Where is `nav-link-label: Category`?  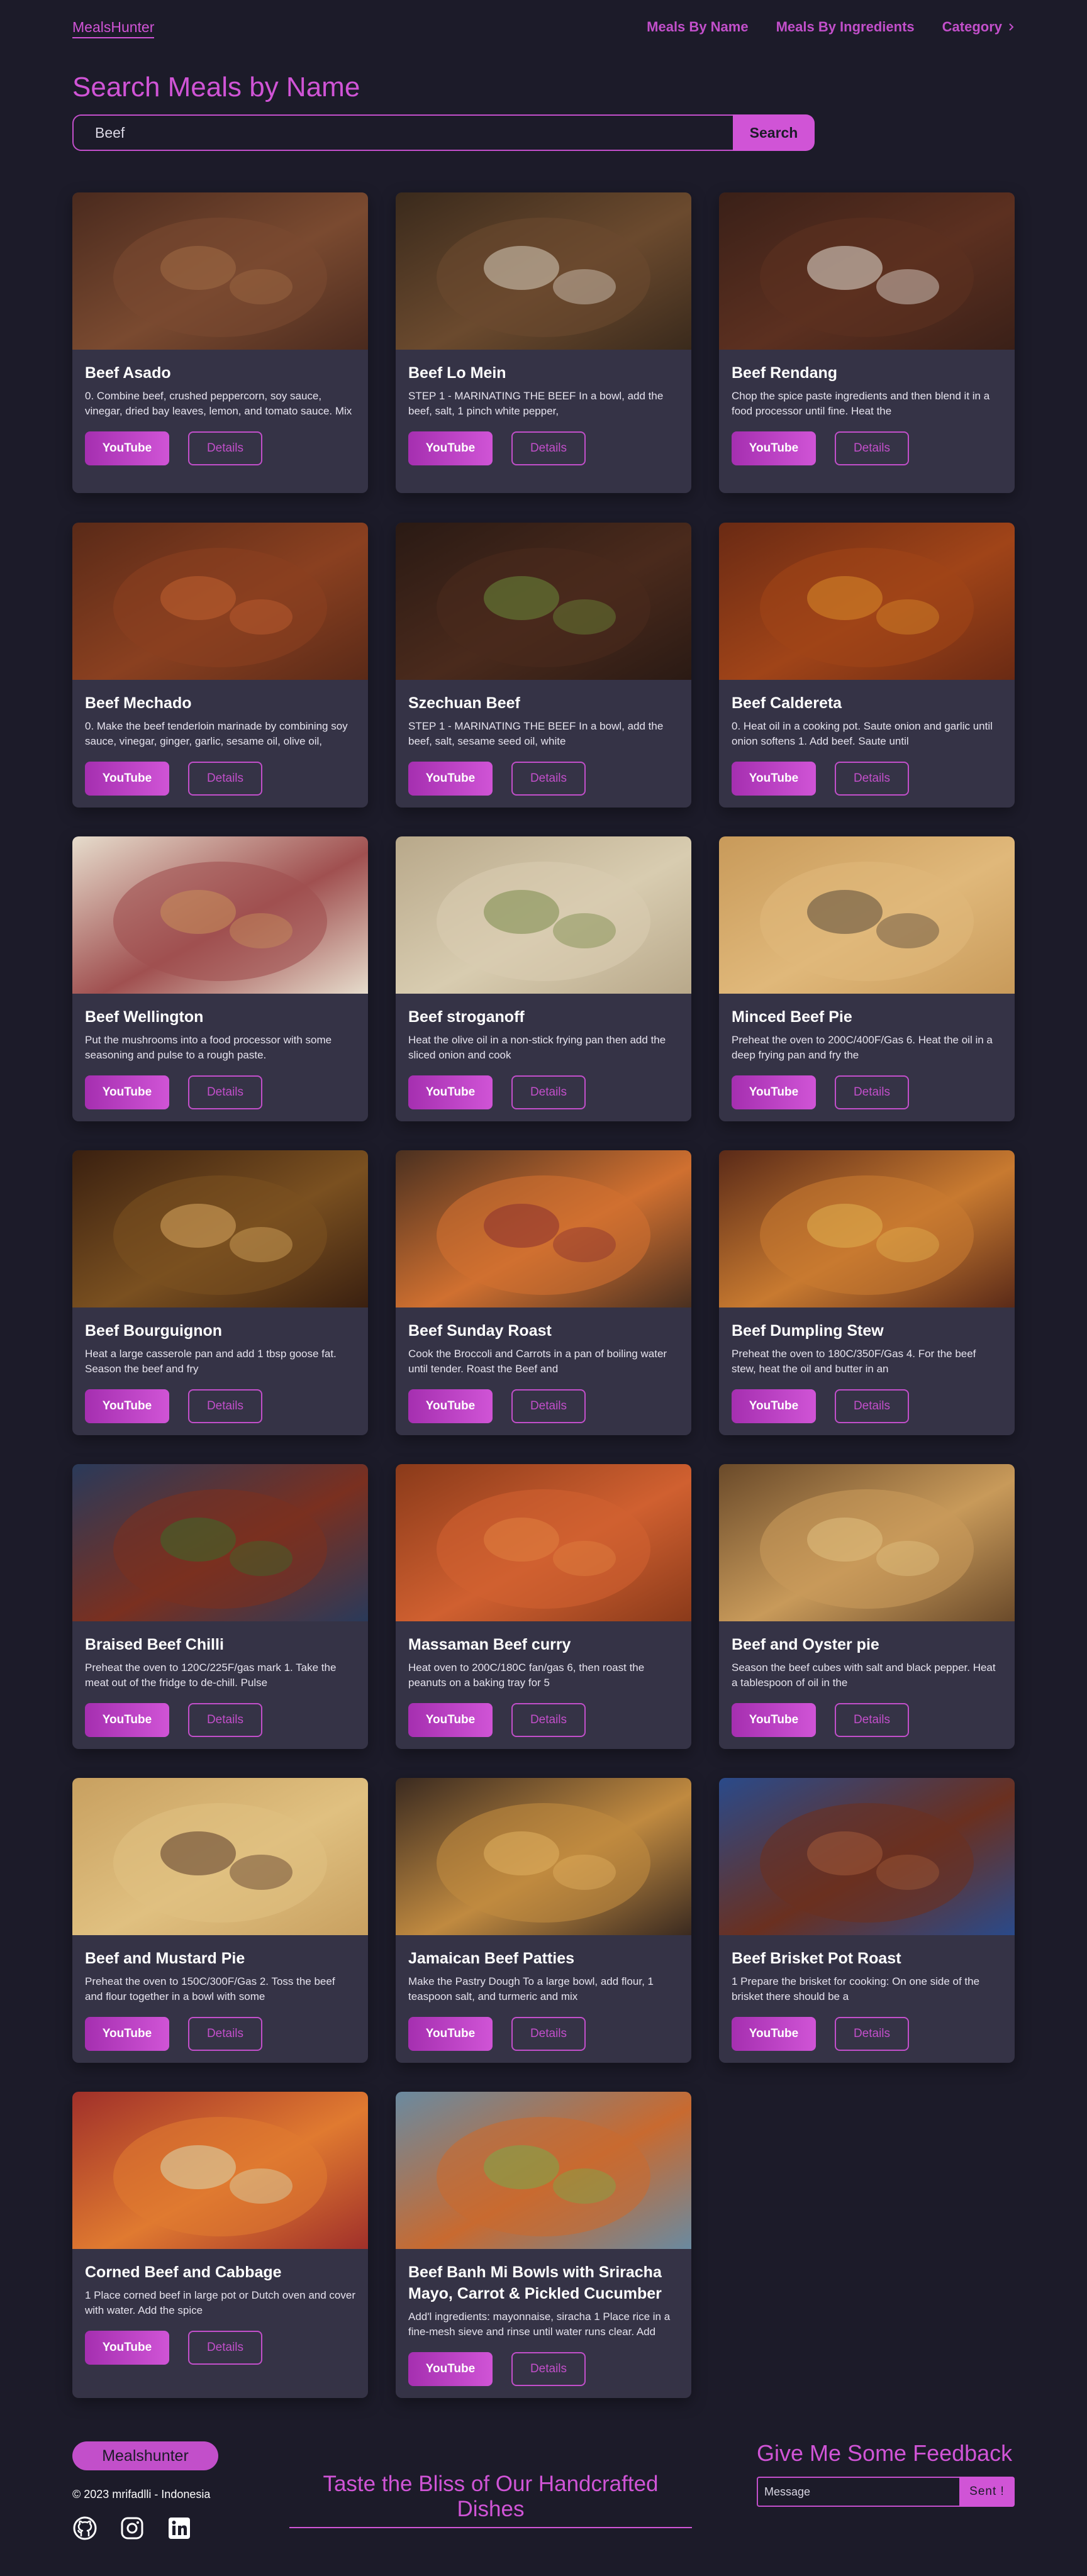 nav-link-label: Category is located at coordinates (972, 27).